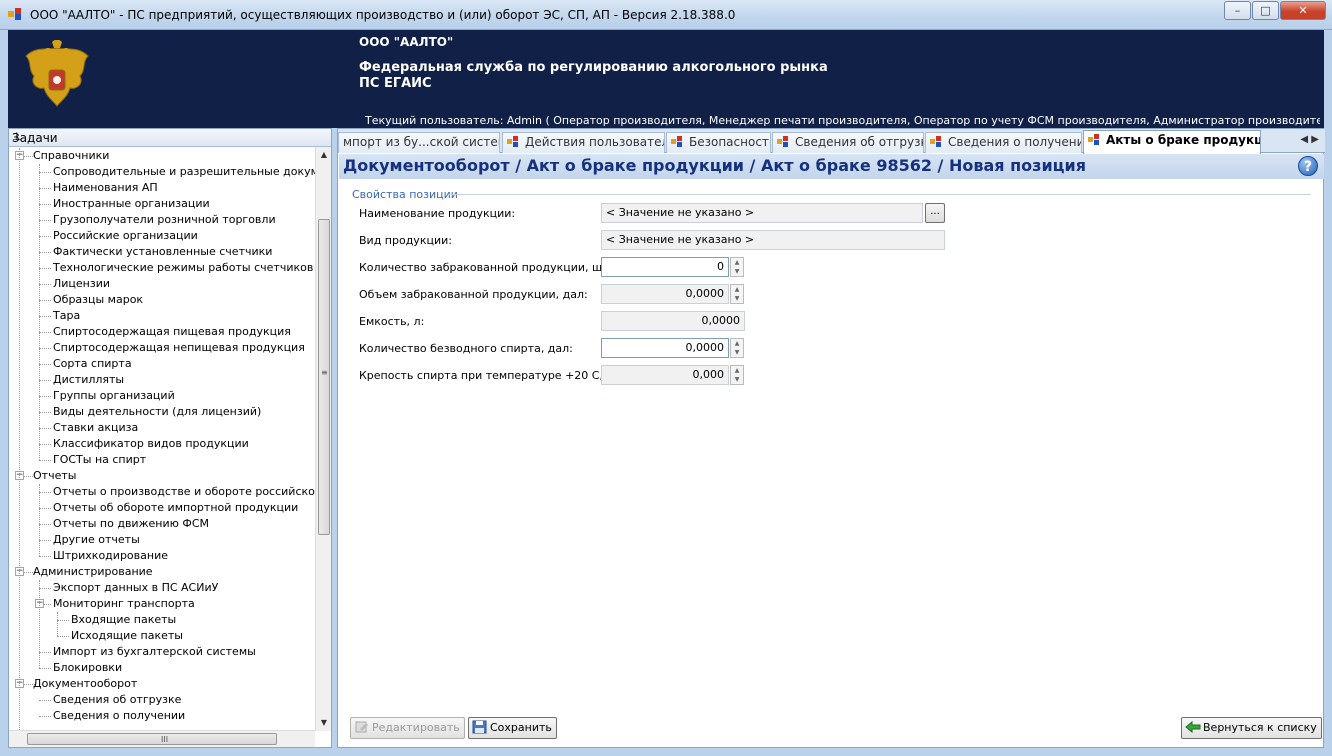  Describe the element at coordinates (762, 213) in the screenshot. I see `product-name-field: < Значение не указано >` at that location.